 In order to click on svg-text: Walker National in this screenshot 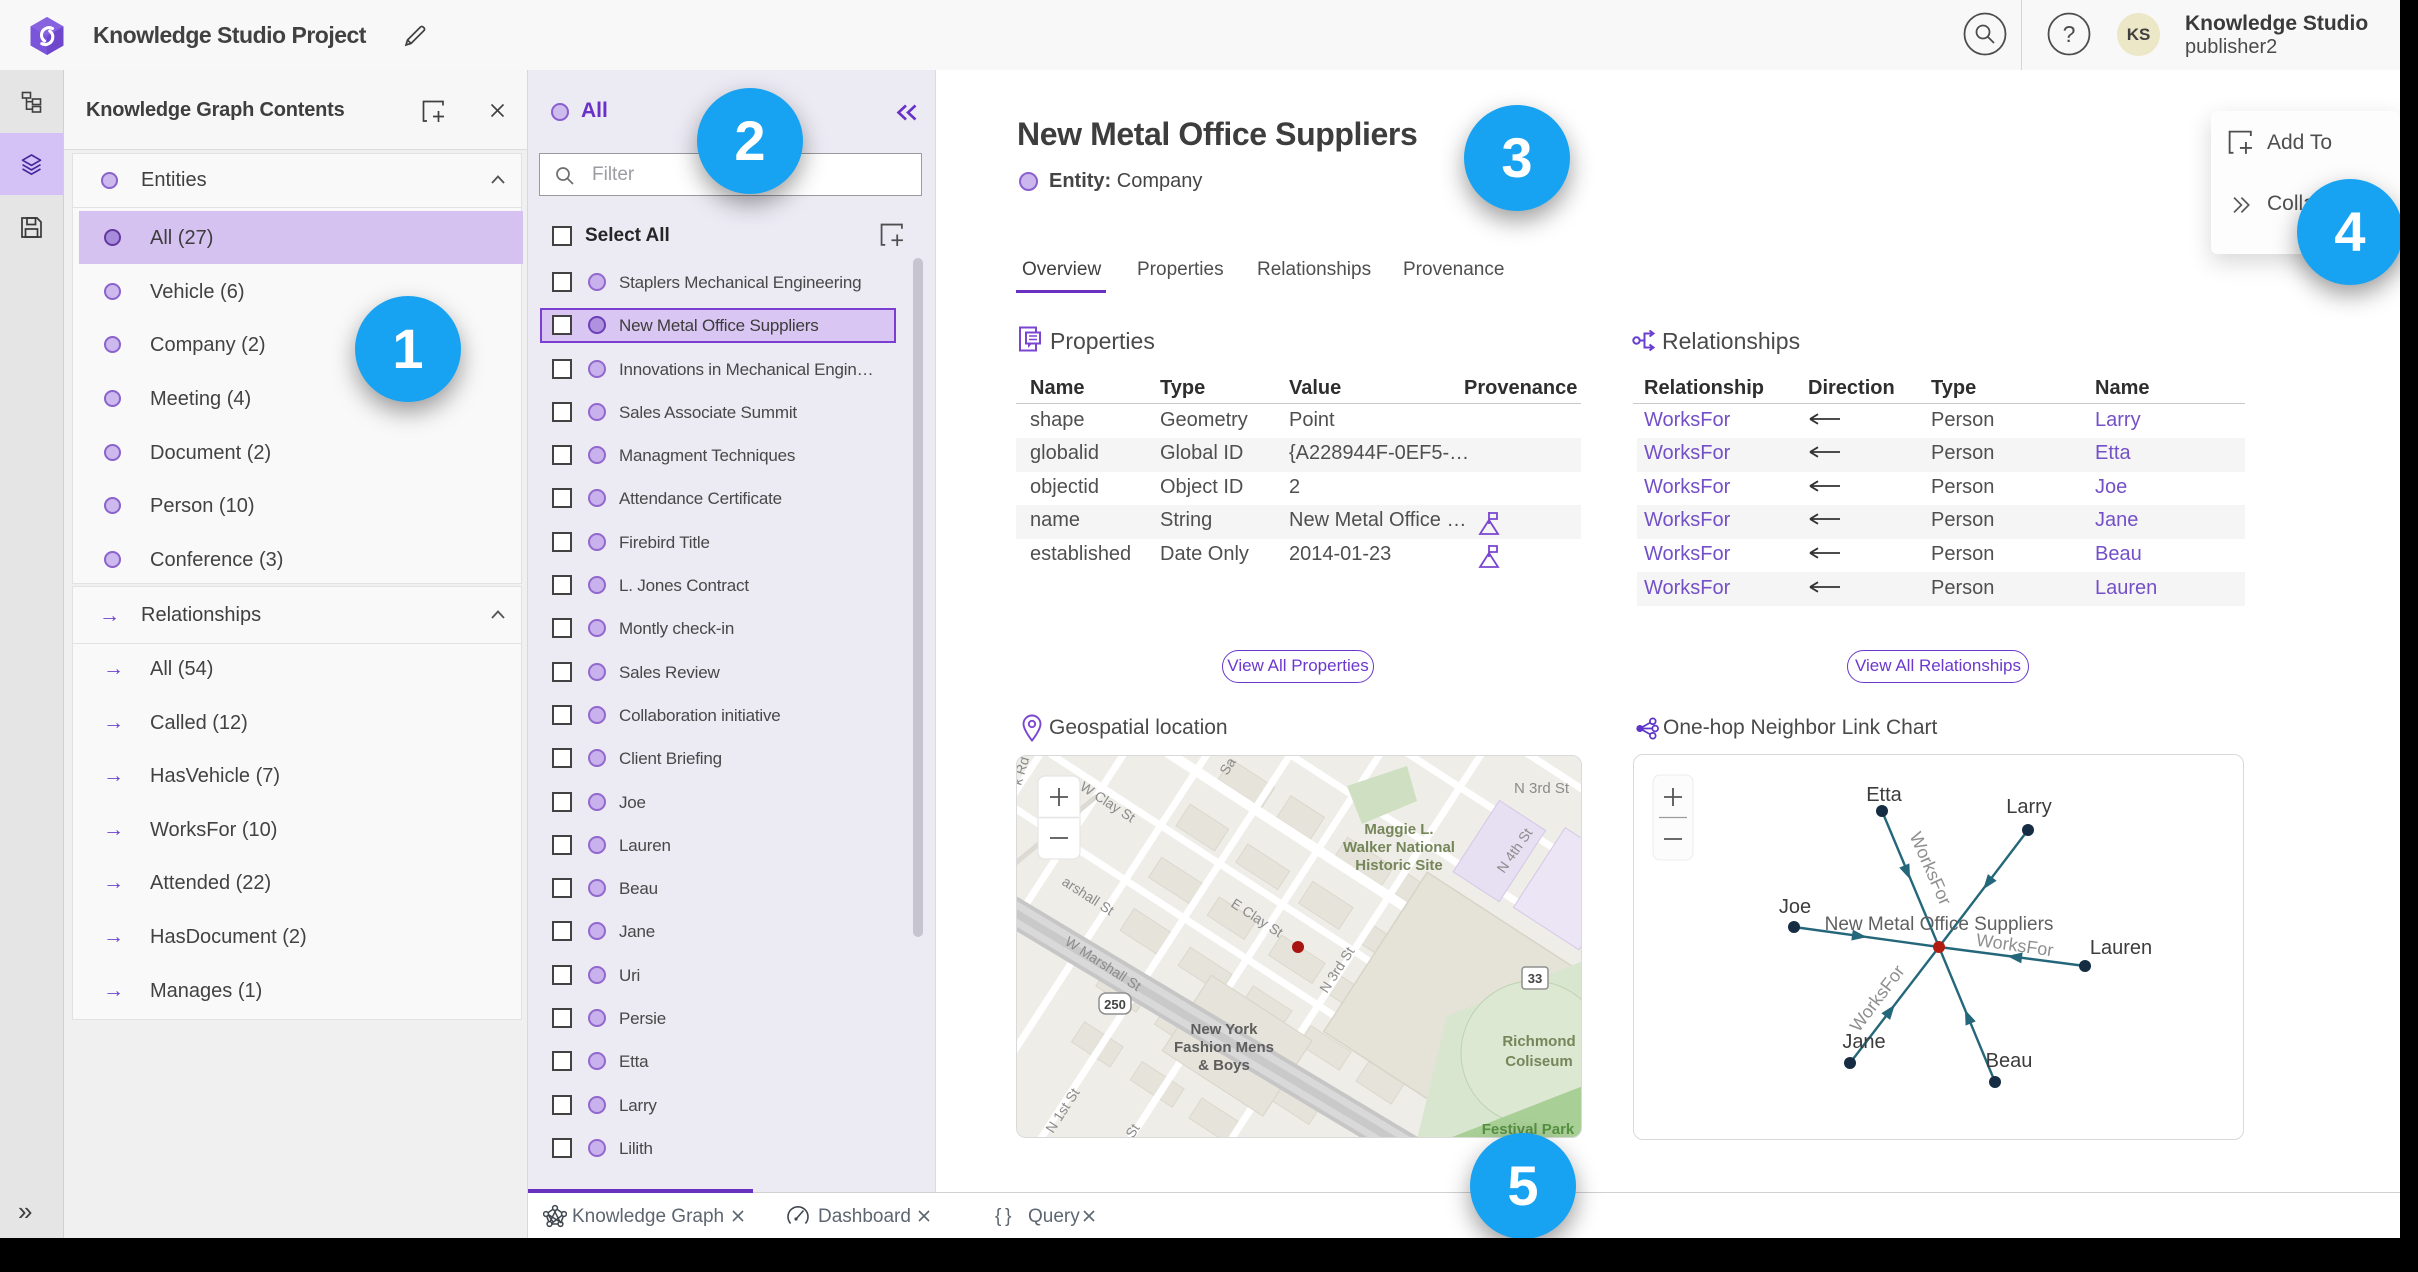, I will do `click(1399, 847)`.